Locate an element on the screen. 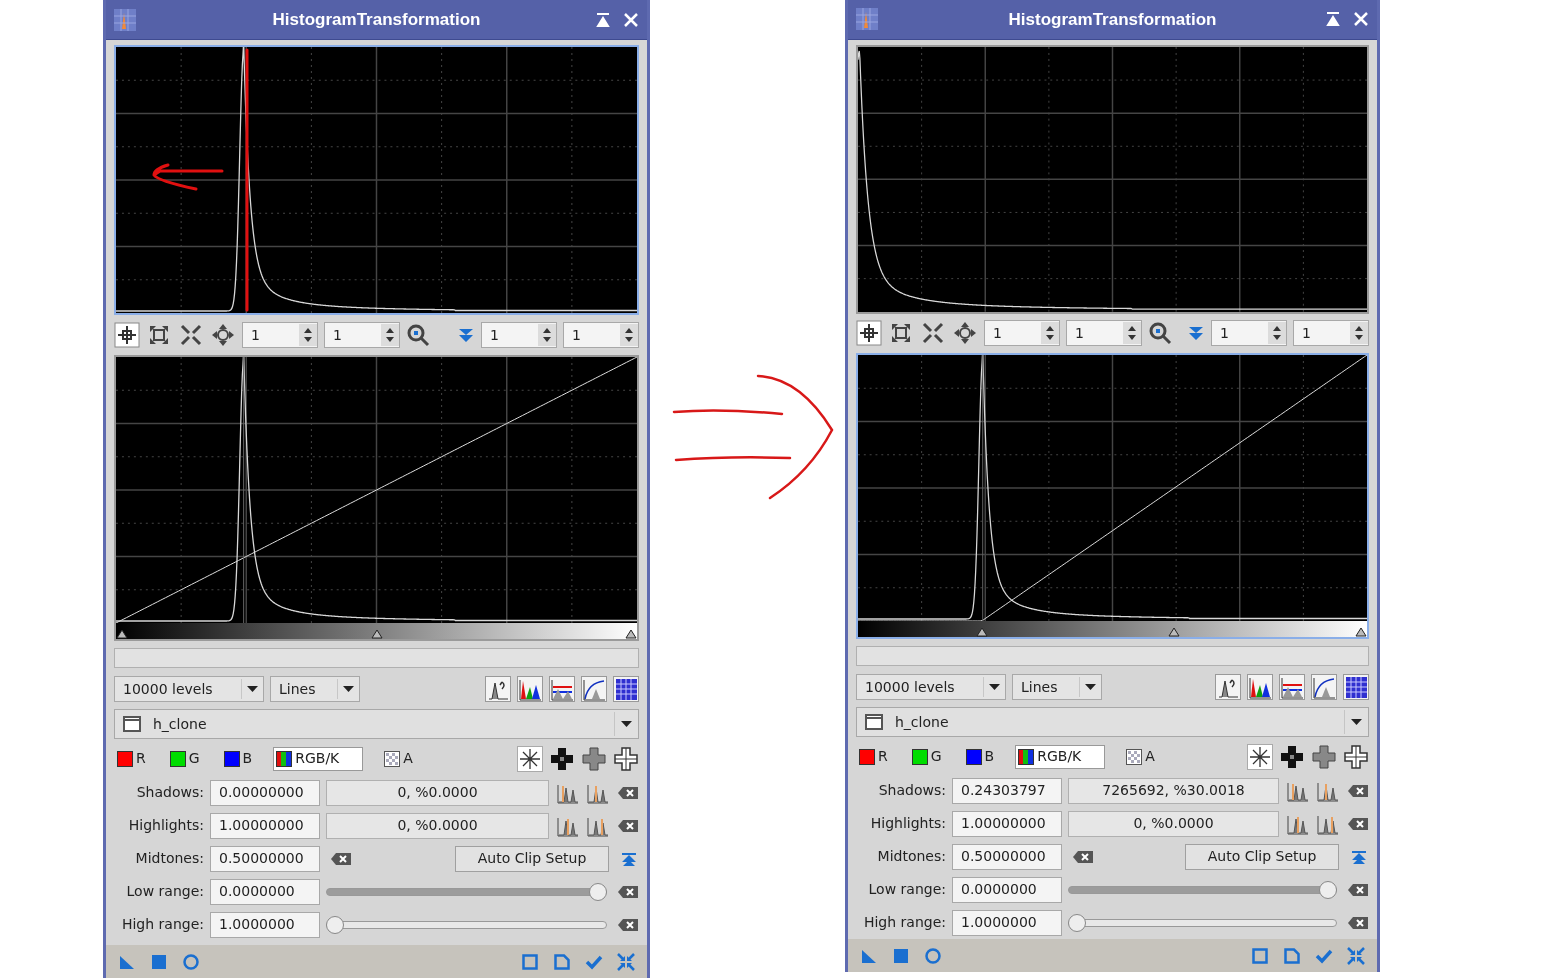 The image size is (1557, 978). value-field: 0.24303797 is located at coordinates (1007, 790).